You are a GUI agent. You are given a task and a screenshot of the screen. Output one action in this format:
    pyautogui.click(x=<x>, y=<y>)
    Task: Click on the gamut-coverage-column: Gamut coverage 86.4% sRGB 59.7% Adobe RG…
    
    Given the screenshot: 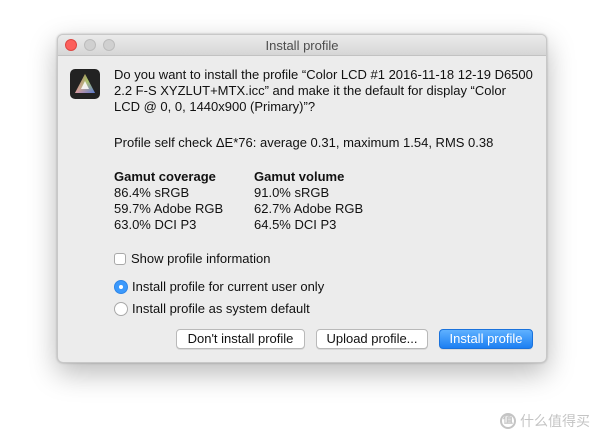 What is the action you would take?
    pyautogui.click(x=168, y=201)
    